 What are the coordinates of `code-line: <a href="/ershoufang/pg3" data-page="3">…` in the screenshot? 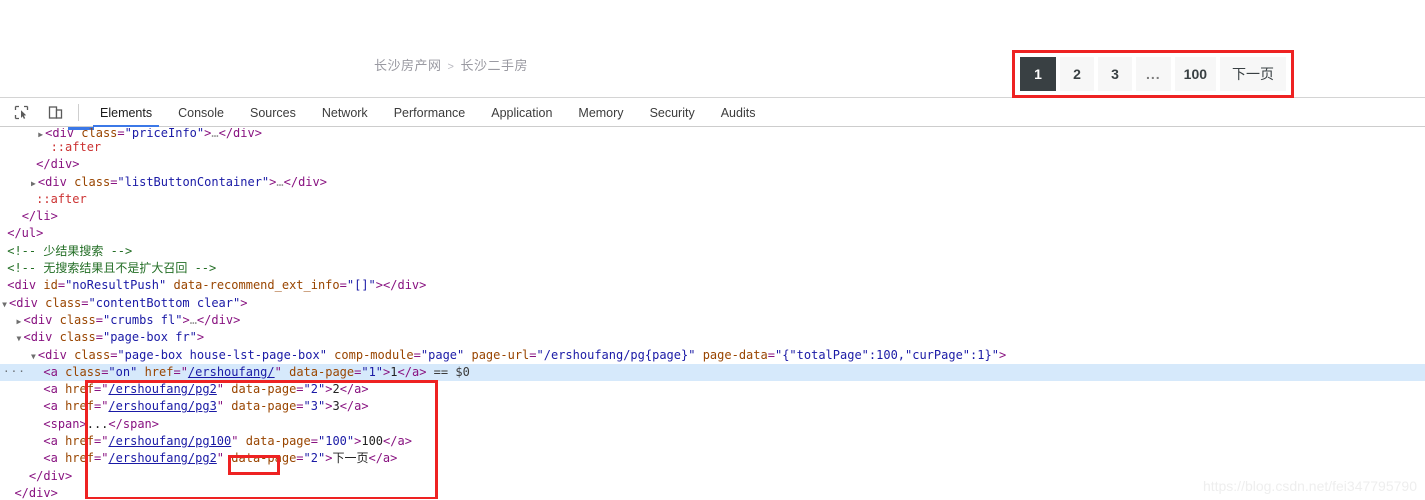 It's located at (712, 406).